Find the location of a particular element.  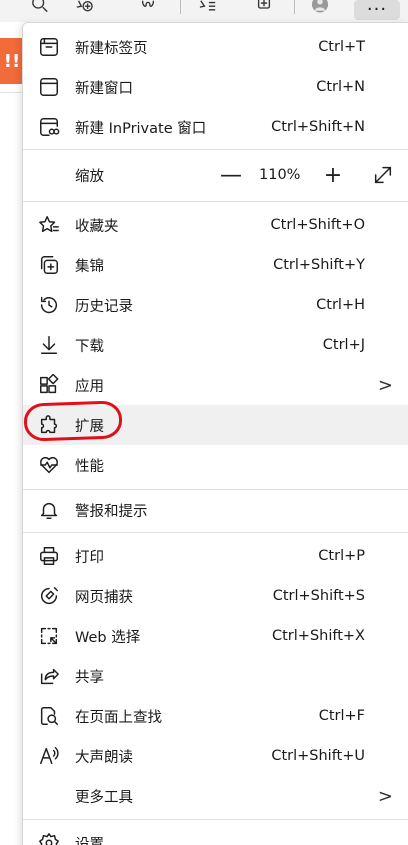

menu-item-apps: 应用 > is located at coordinates (215, 385).